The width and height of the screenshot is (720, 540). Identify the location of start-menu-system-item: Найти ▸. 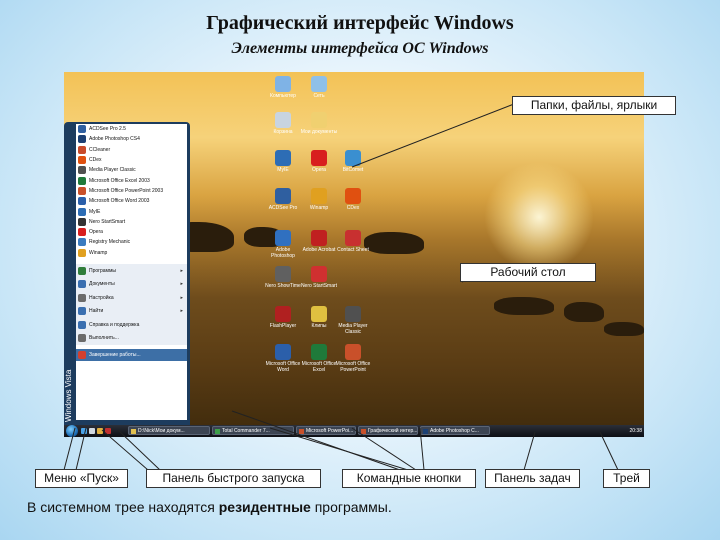
(131, 311).